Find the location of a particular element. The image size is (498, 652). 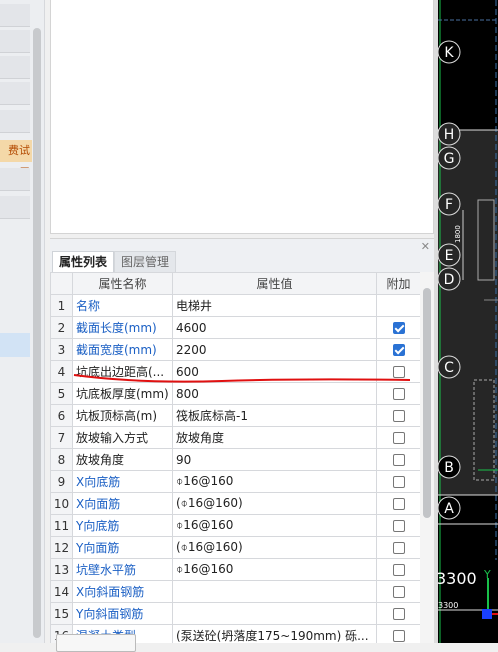

tab-layers: 图层管理 is located at coordinates (145, 262).